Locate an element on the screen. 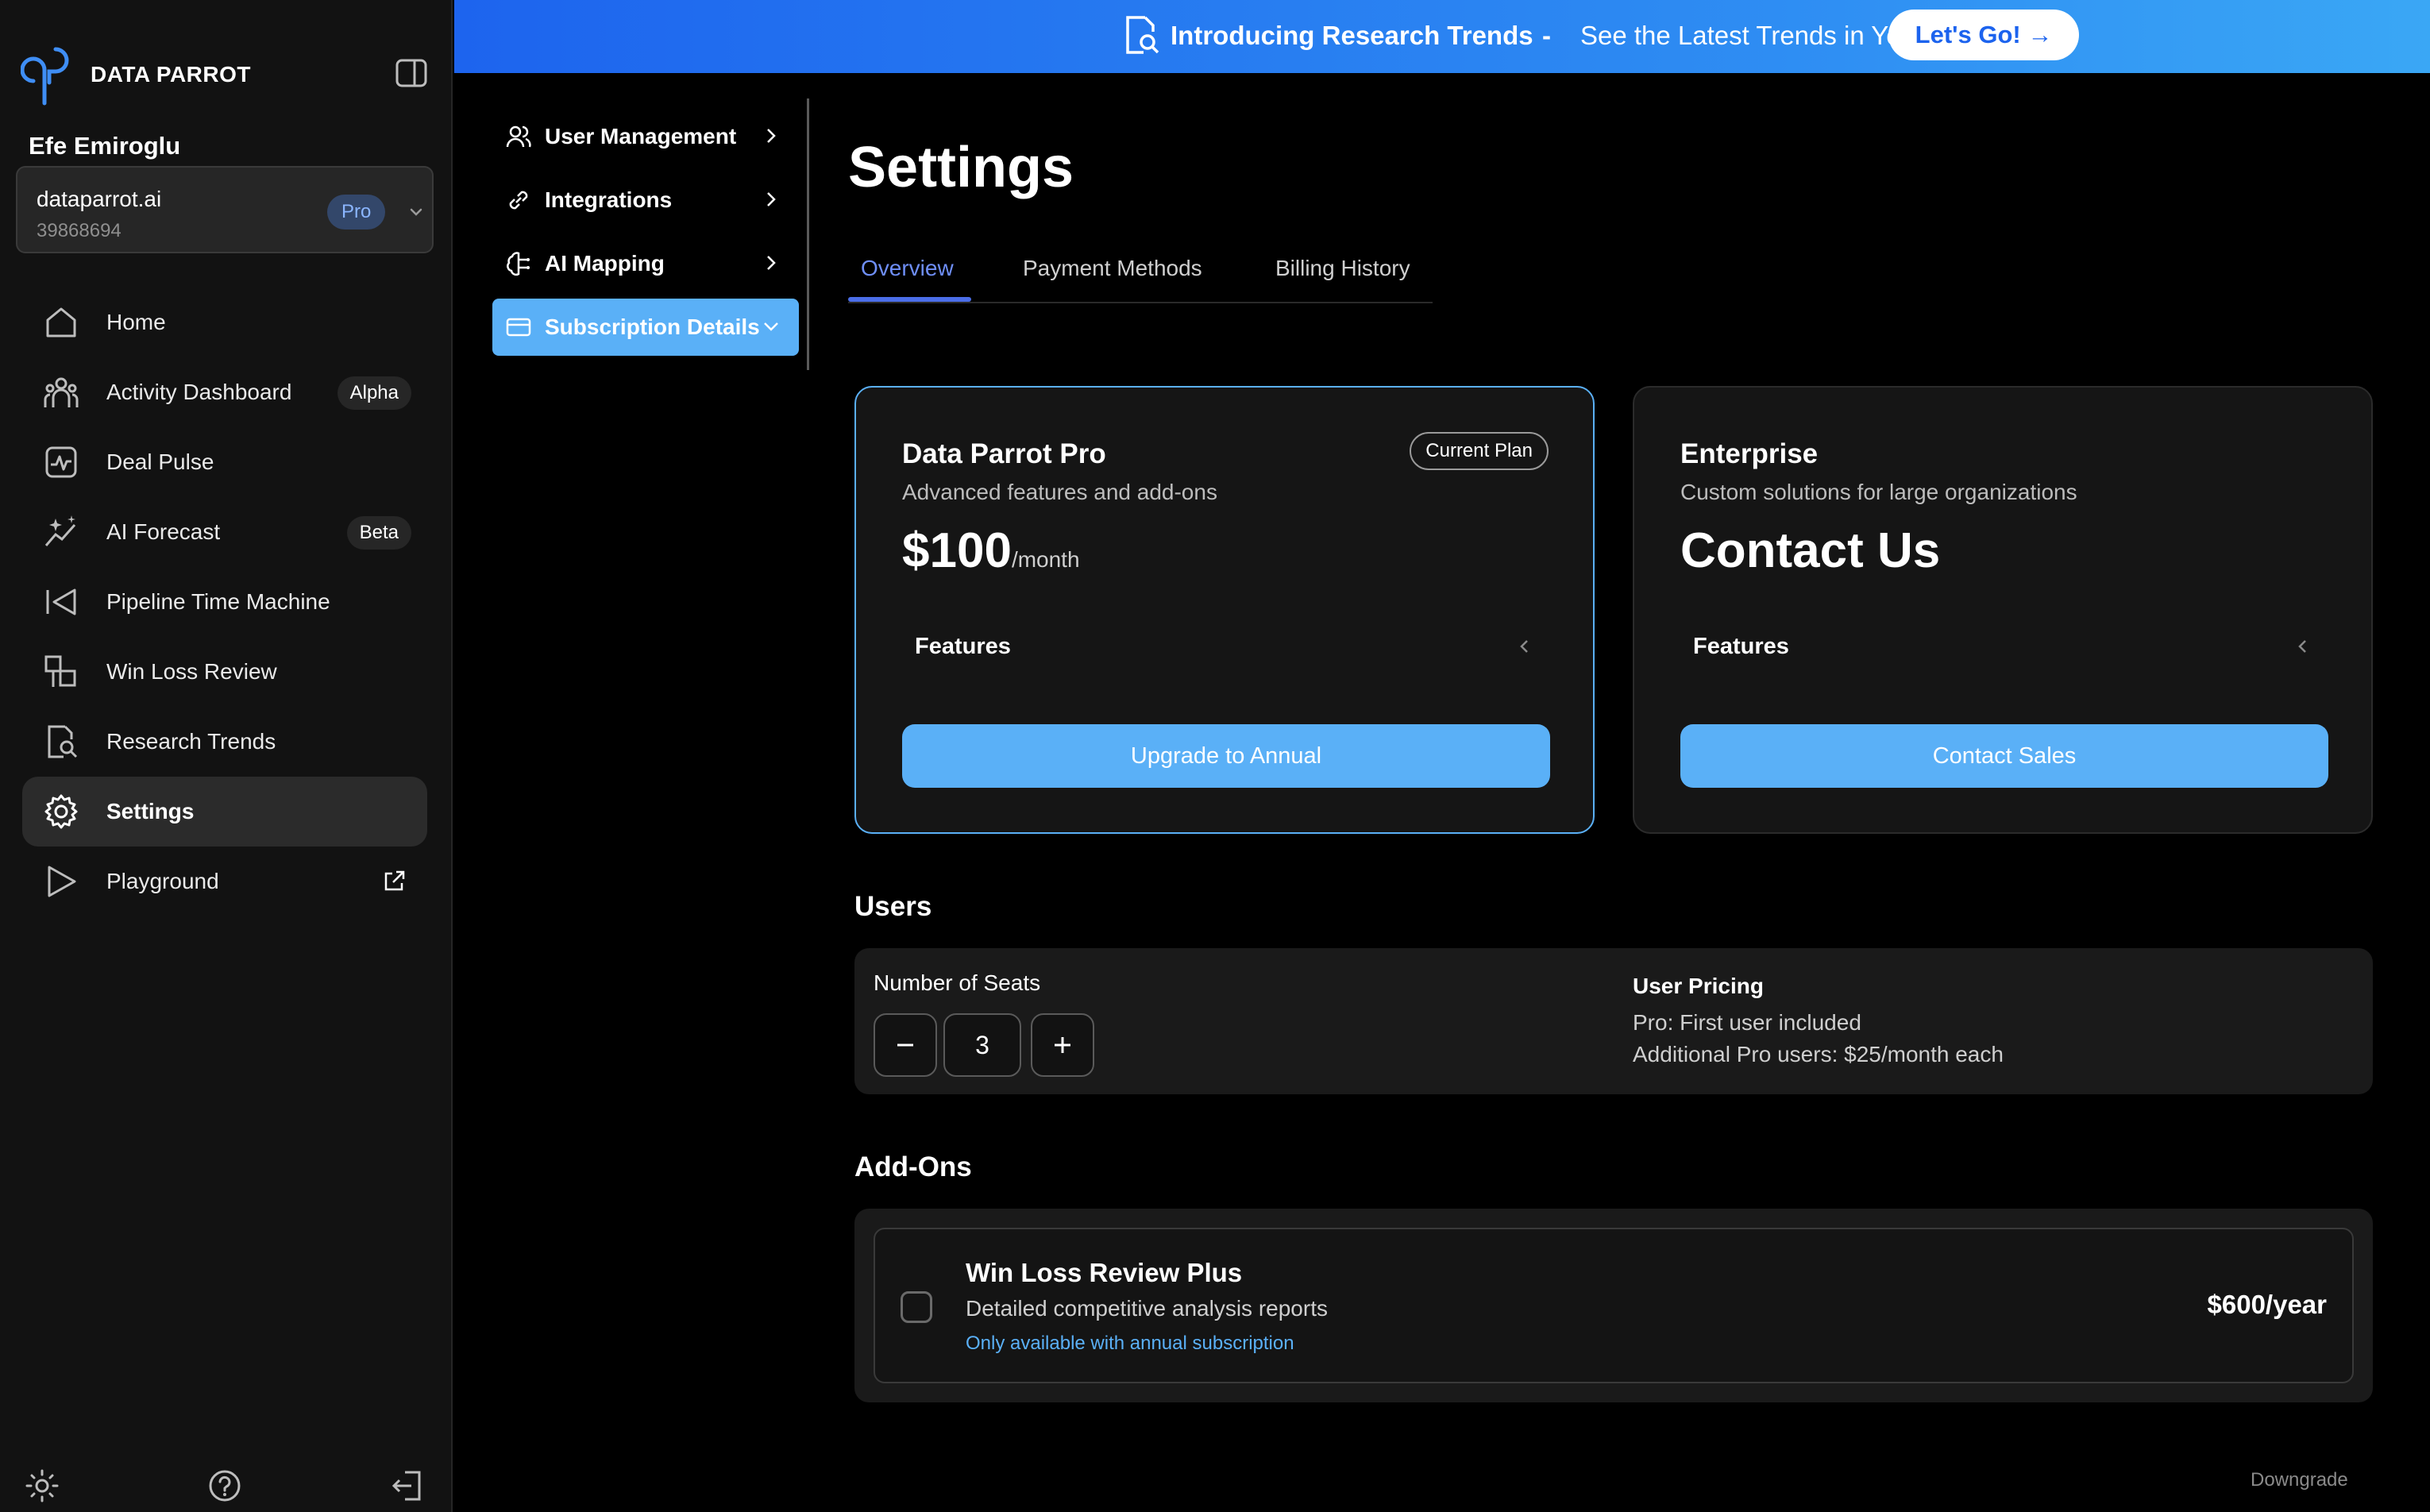  org-name: dataparrot.ai is located at coordinates (99, 199).